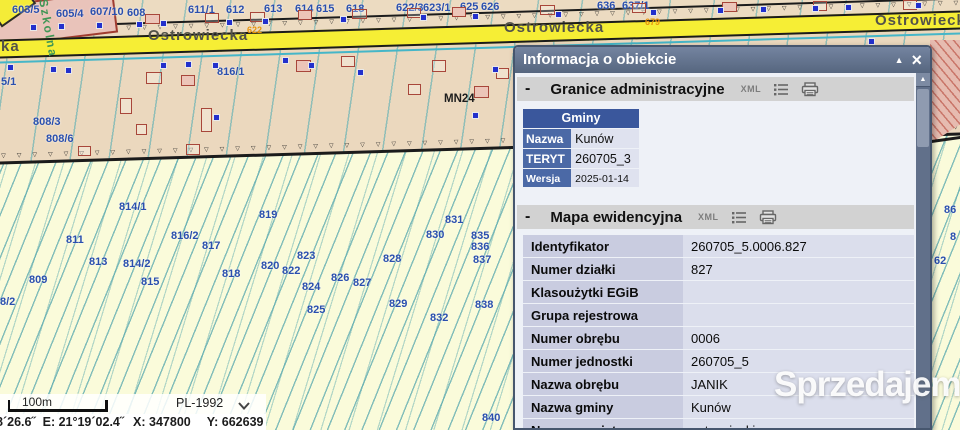 Image resolution: width=960 pixels, height=430 pixels. I want to click on parcel-label: 838, so click(484, 305).